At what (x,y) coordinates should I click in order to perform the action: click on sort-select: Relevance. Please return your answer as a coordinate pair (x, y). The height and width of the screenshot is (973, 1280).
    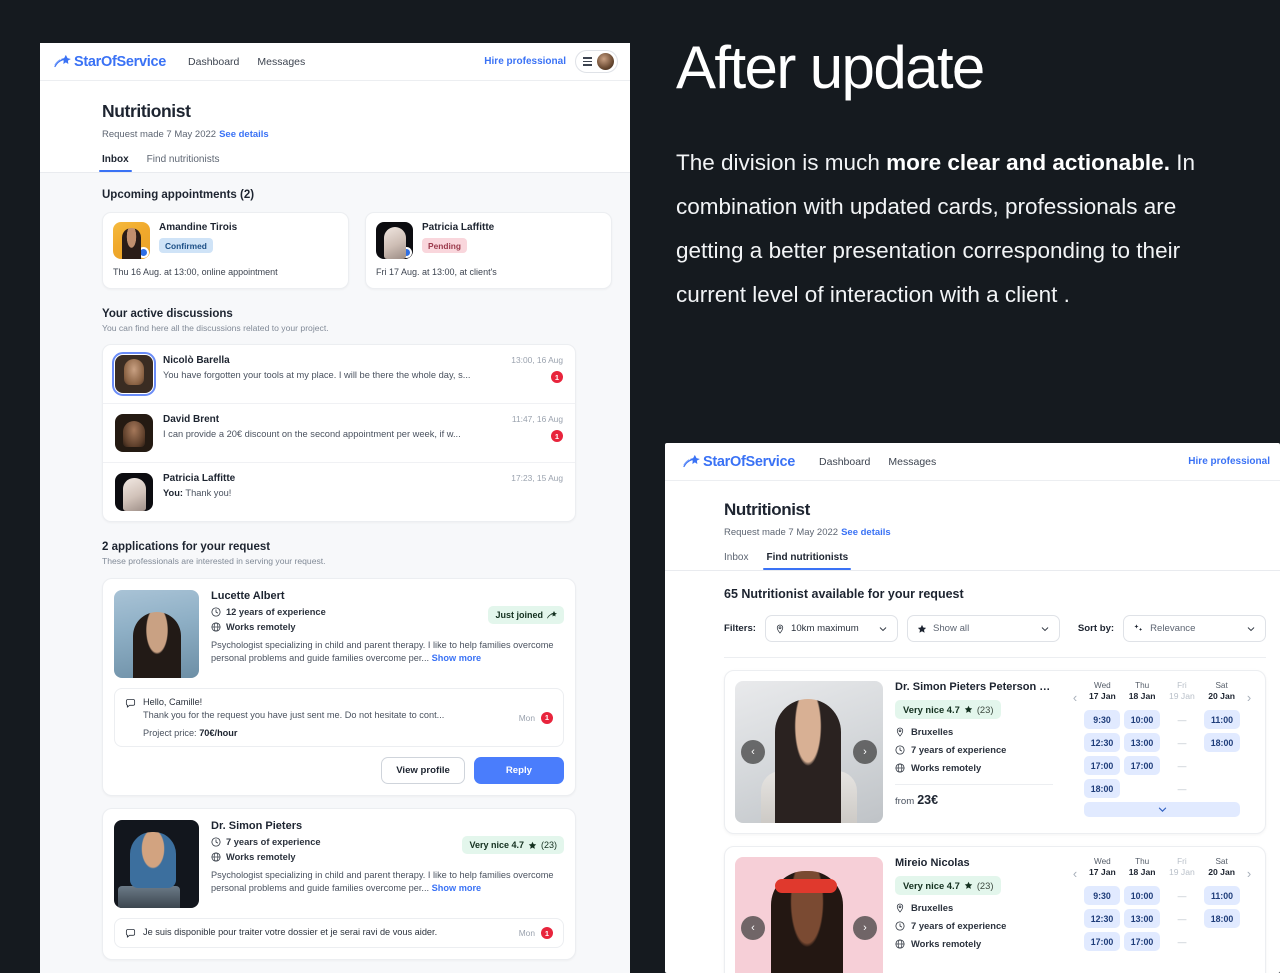
    Looking at the image, I should click on (1195, 628).